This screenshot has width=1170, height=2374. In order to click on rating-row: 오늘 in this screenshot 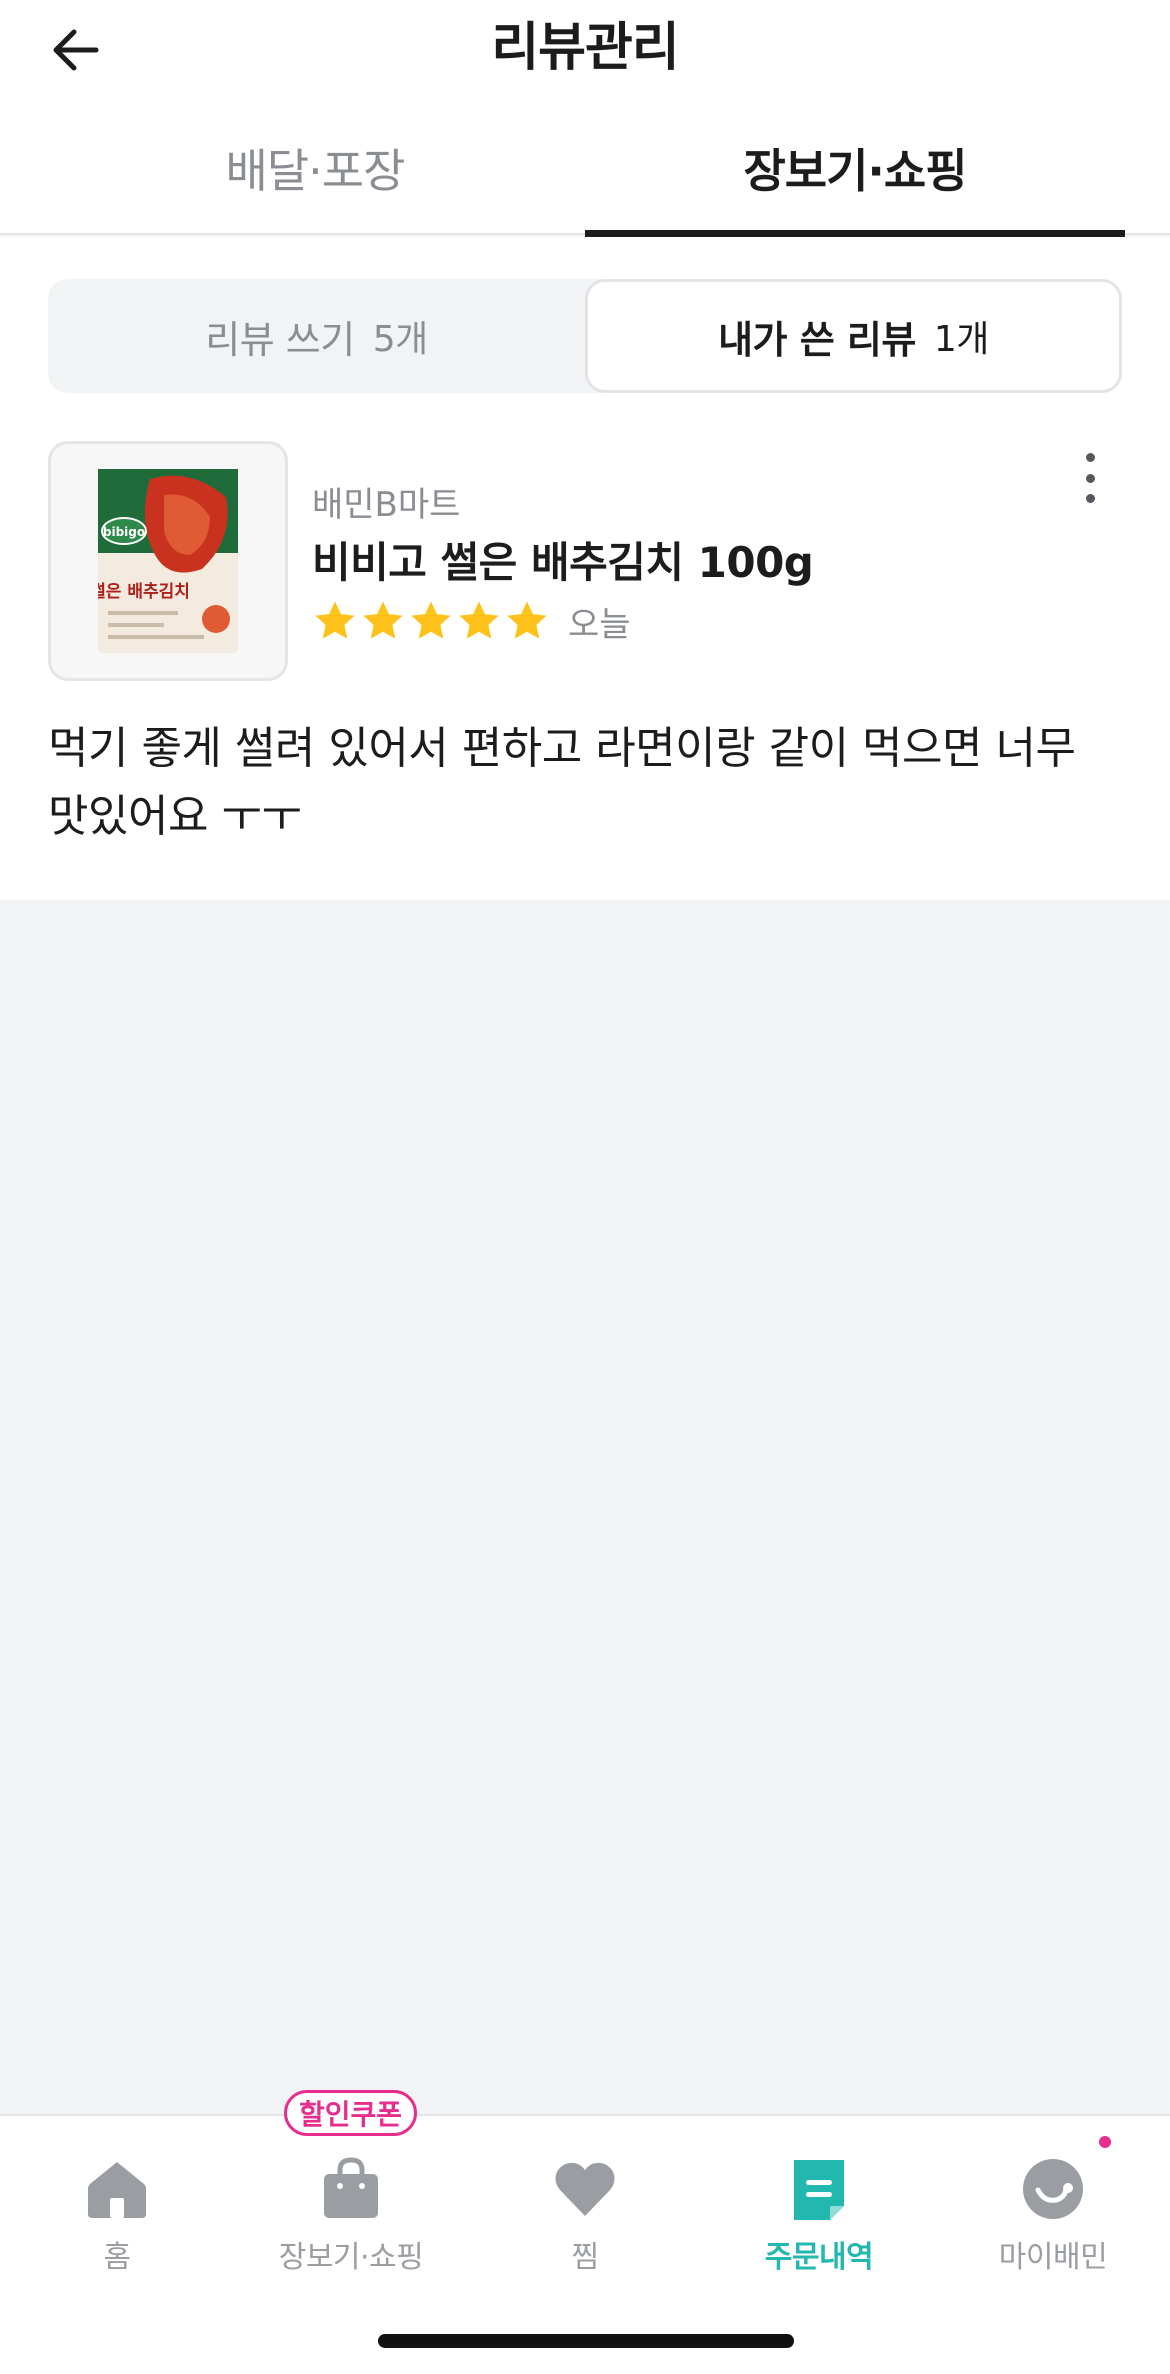, I will do `click(471, 621)`.